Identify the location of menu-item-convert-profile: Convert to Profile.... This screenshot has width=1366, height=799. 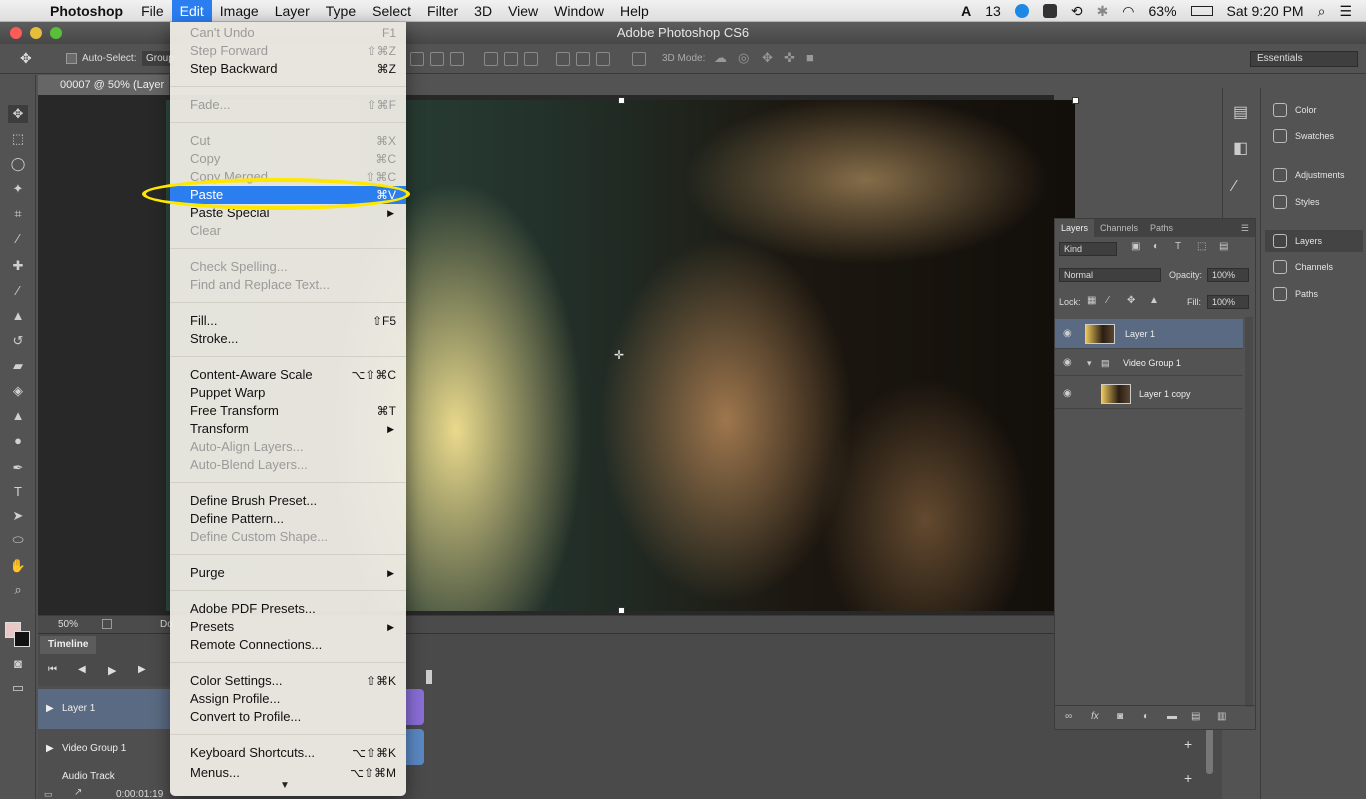
(288, 717).